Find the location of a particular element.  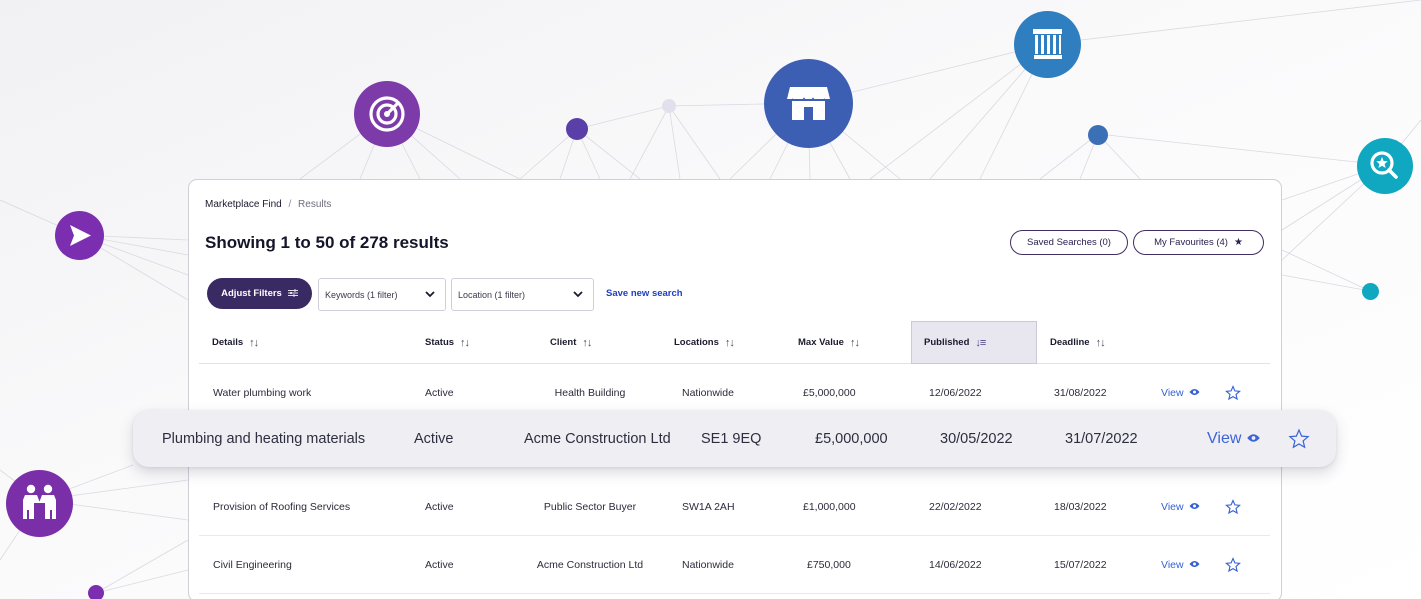

sliders-icon is located at coordinates (292, 294).